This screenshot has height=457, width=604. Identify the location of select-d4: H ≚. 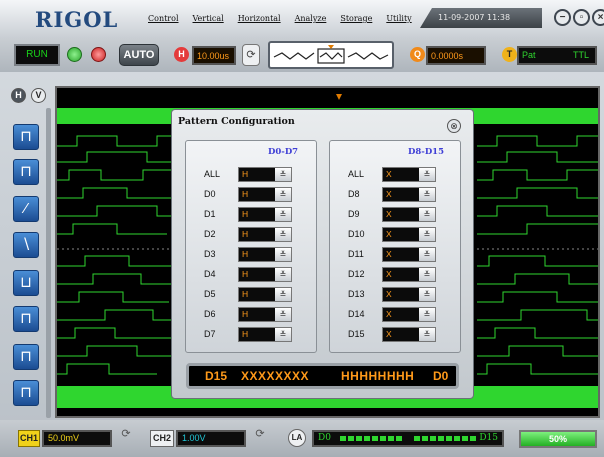
(265, 274).